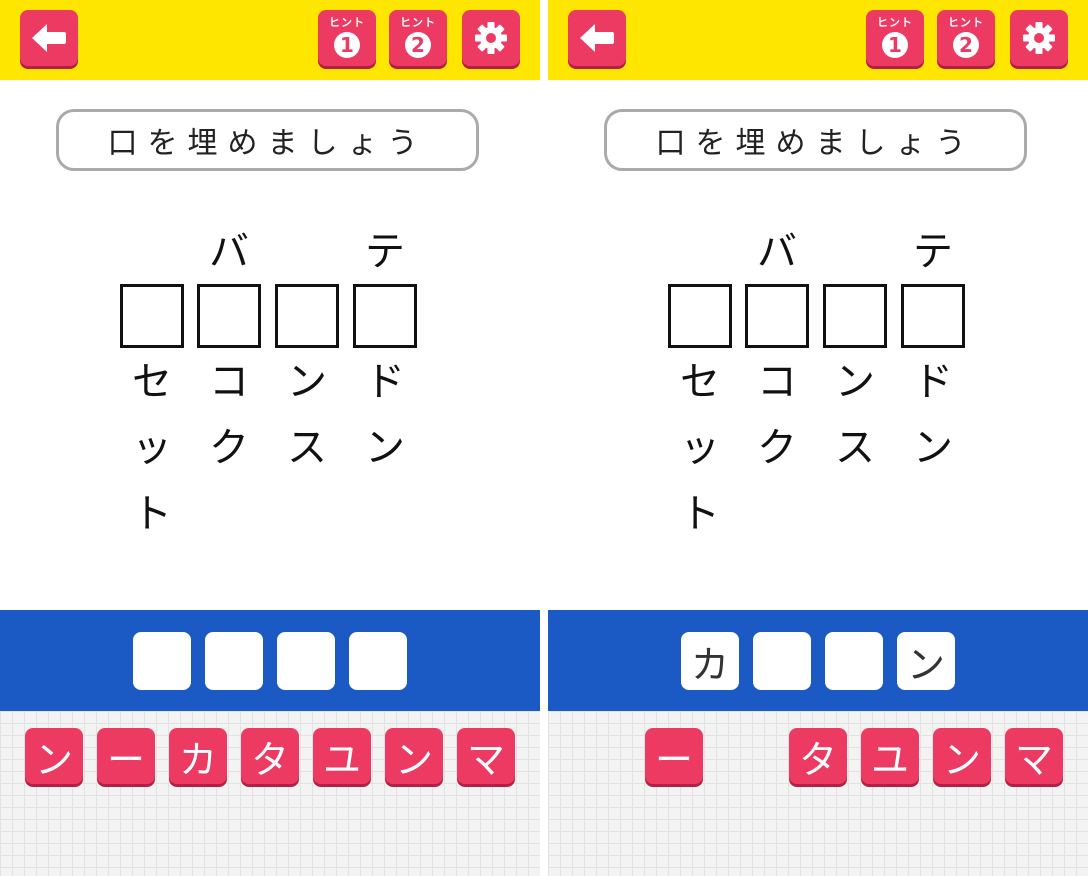 This screenshot has height=876, width=1088. What do you see at coordinates (818, 793) in the screenshot?
I see `letter-keyboard: ー タユンマ` at bounding box center [818, 793].